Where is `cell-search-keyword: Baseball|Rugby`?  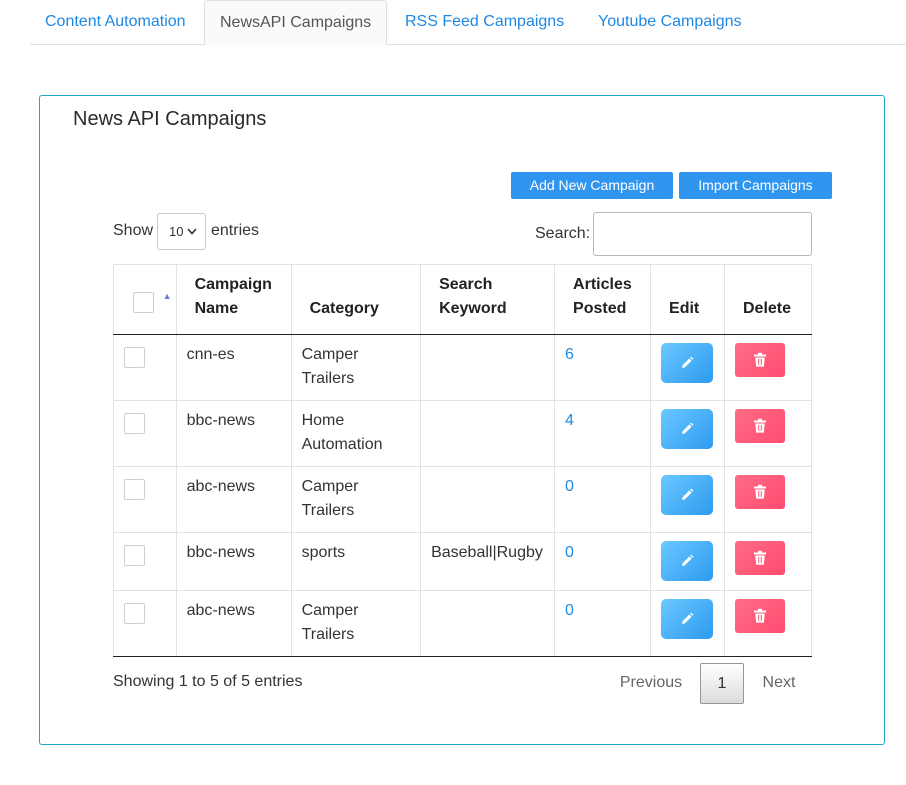 cell-search-keyword: Baseball|Rugby is located at coordinates (488, 561).